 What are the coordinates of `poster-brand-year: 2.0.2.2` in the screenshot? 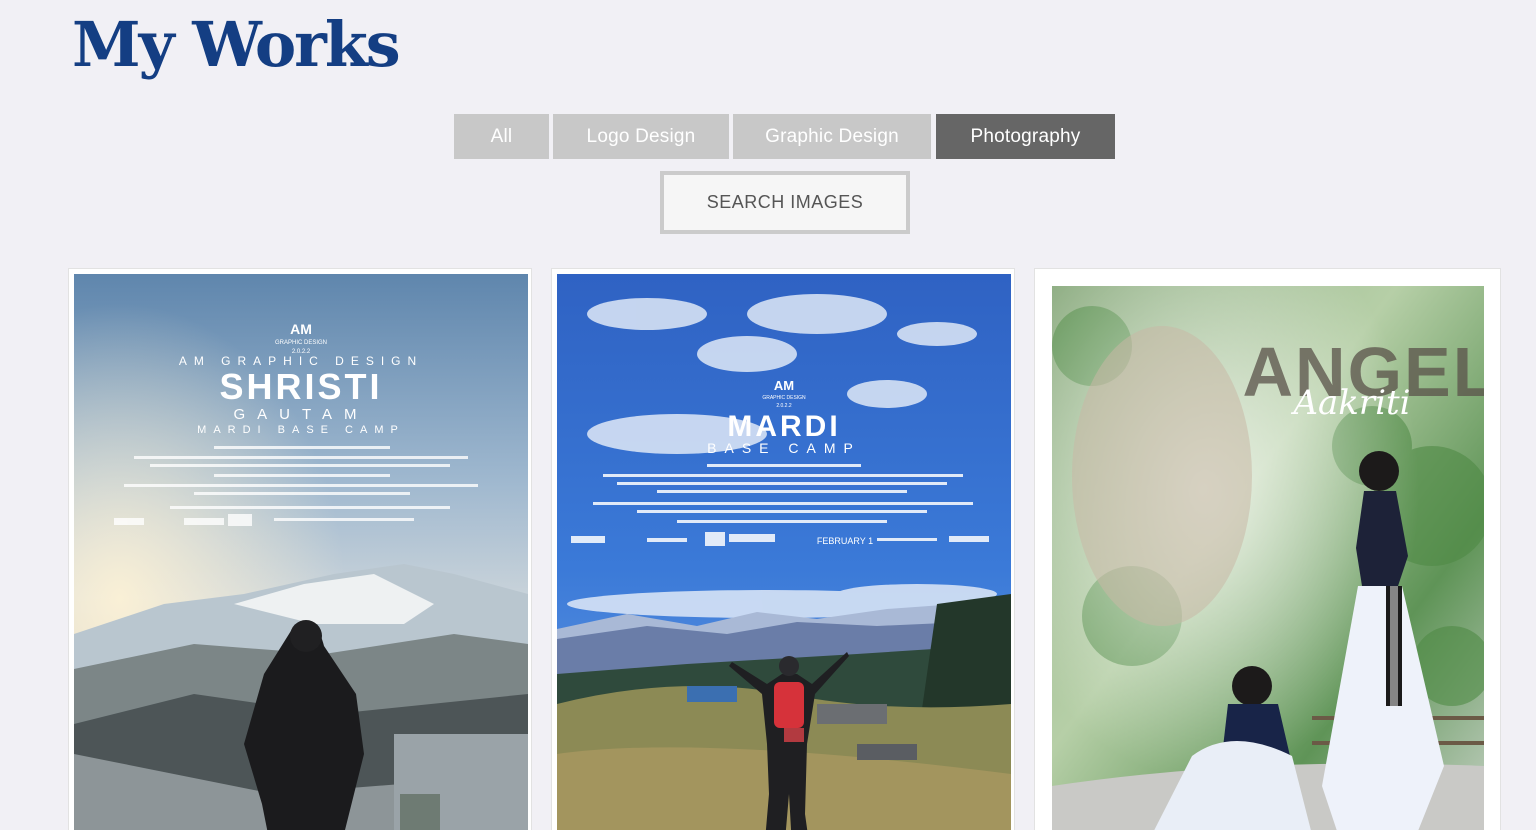 It's located at (784, 406).